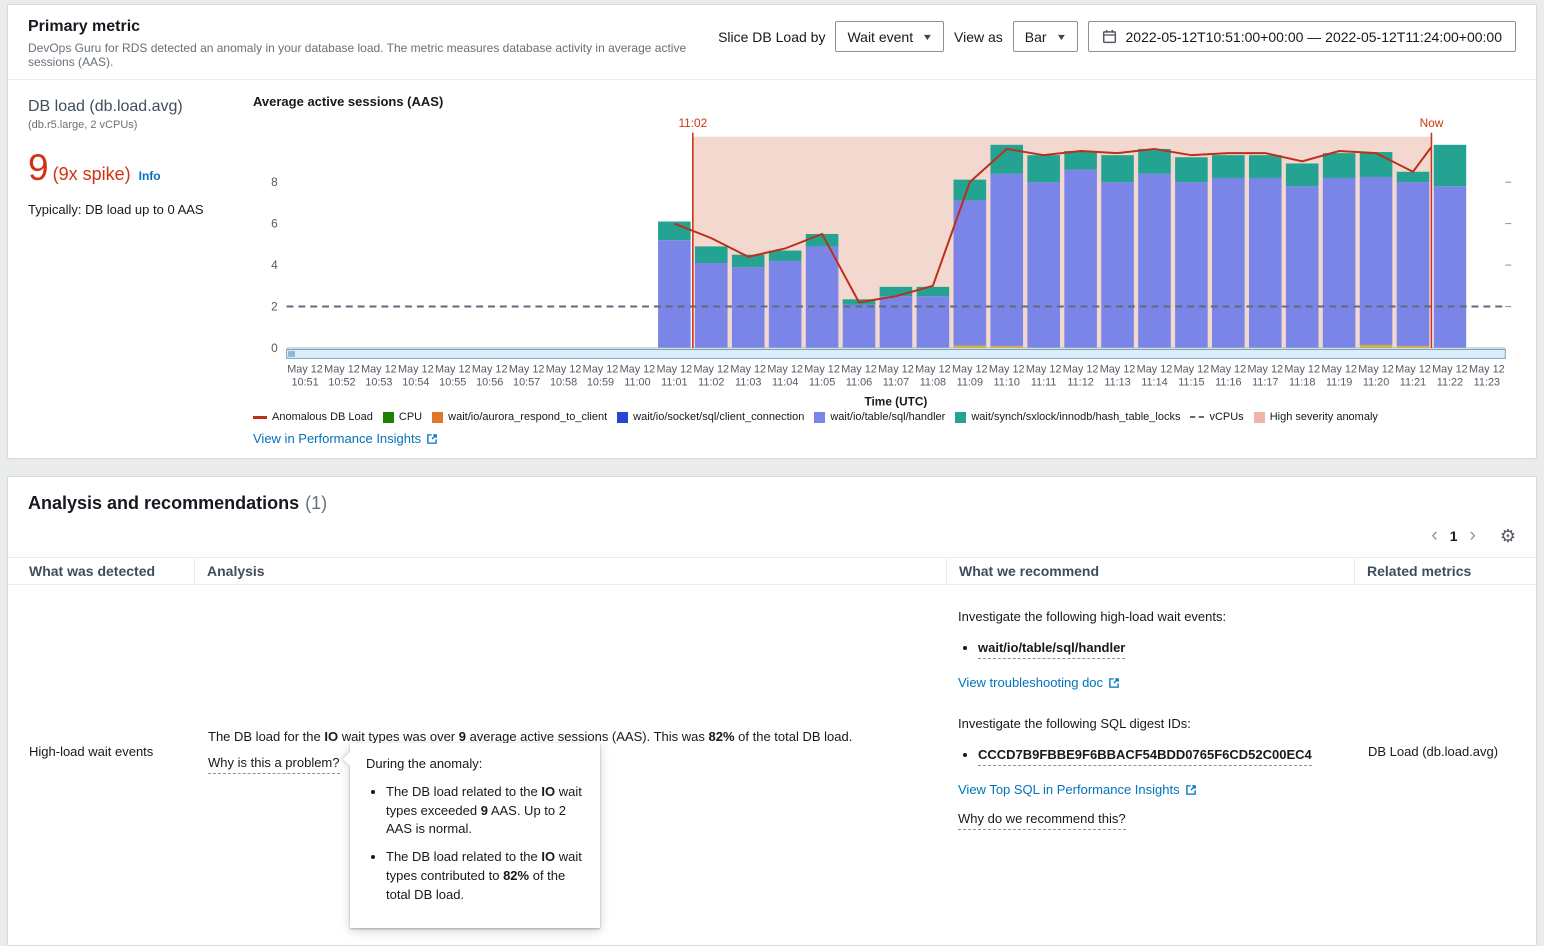 This screenshot has height=946, width=1544. I want to click on column-header-recommend: What we recommend, so click(1150, 571).